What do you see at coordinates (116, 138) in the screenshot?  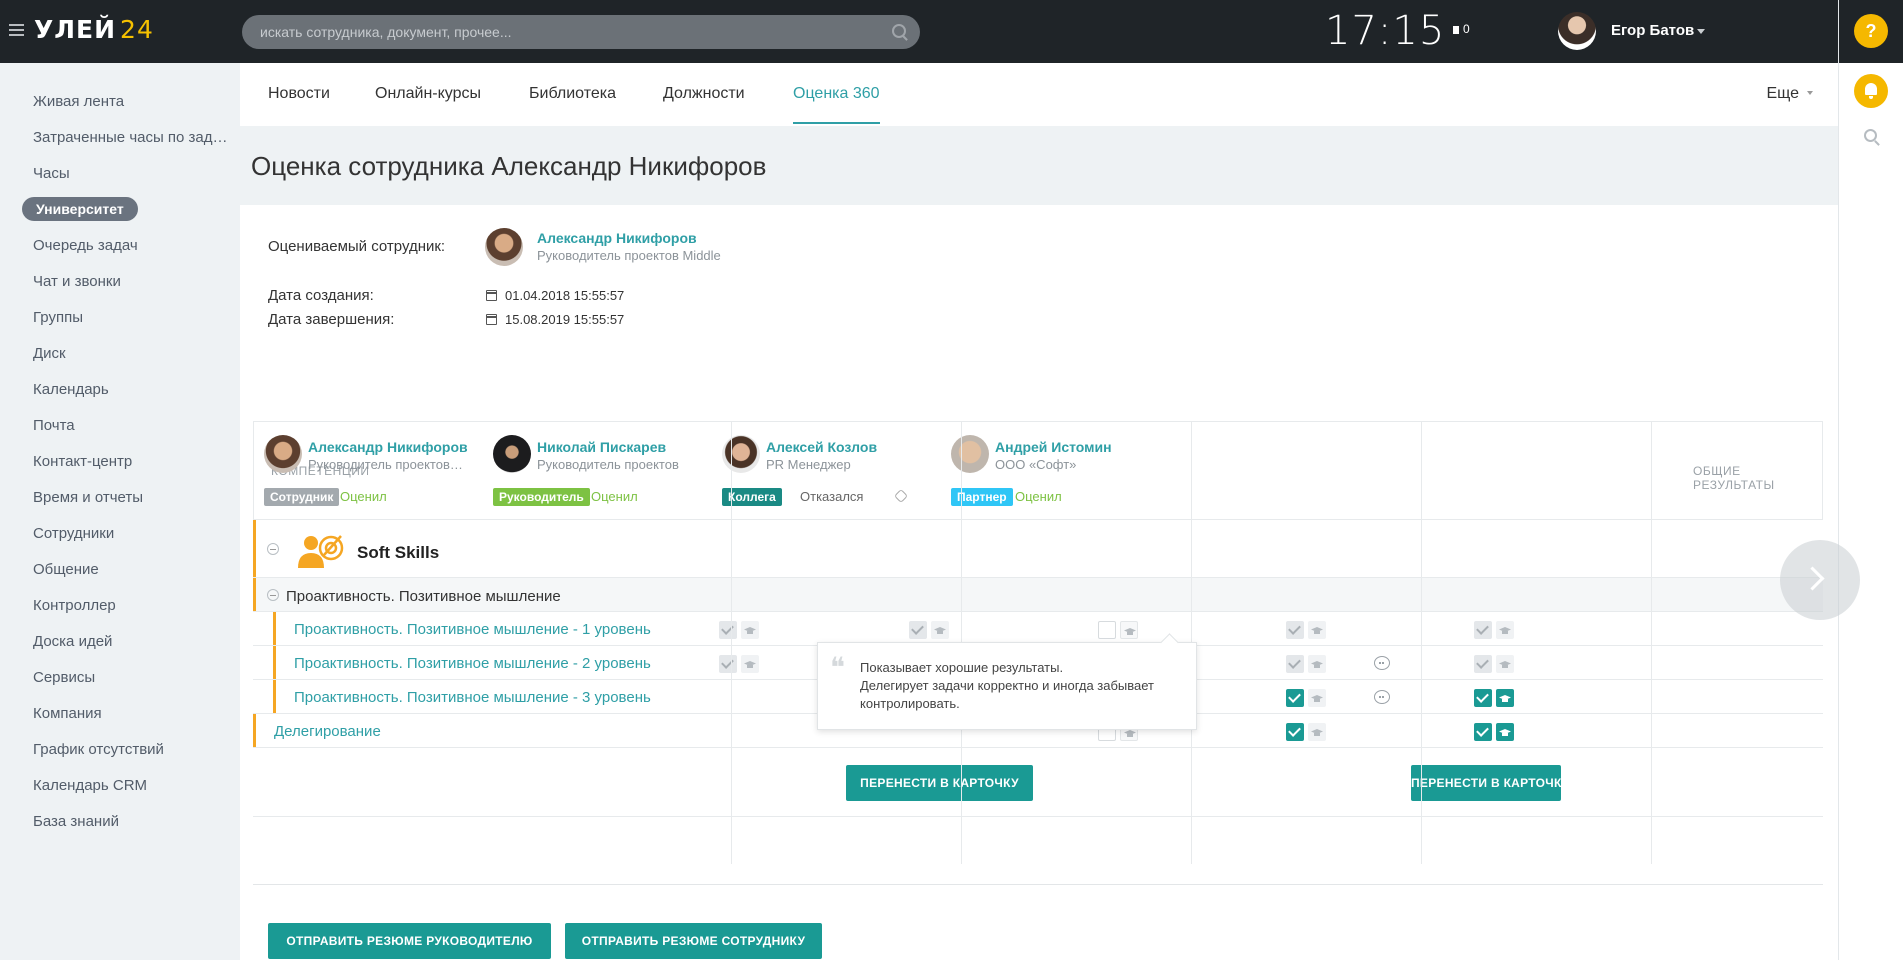 I see `sidebar-item-spent-hours: Затраченные часы по задачам` at bounding box center [116, 138].